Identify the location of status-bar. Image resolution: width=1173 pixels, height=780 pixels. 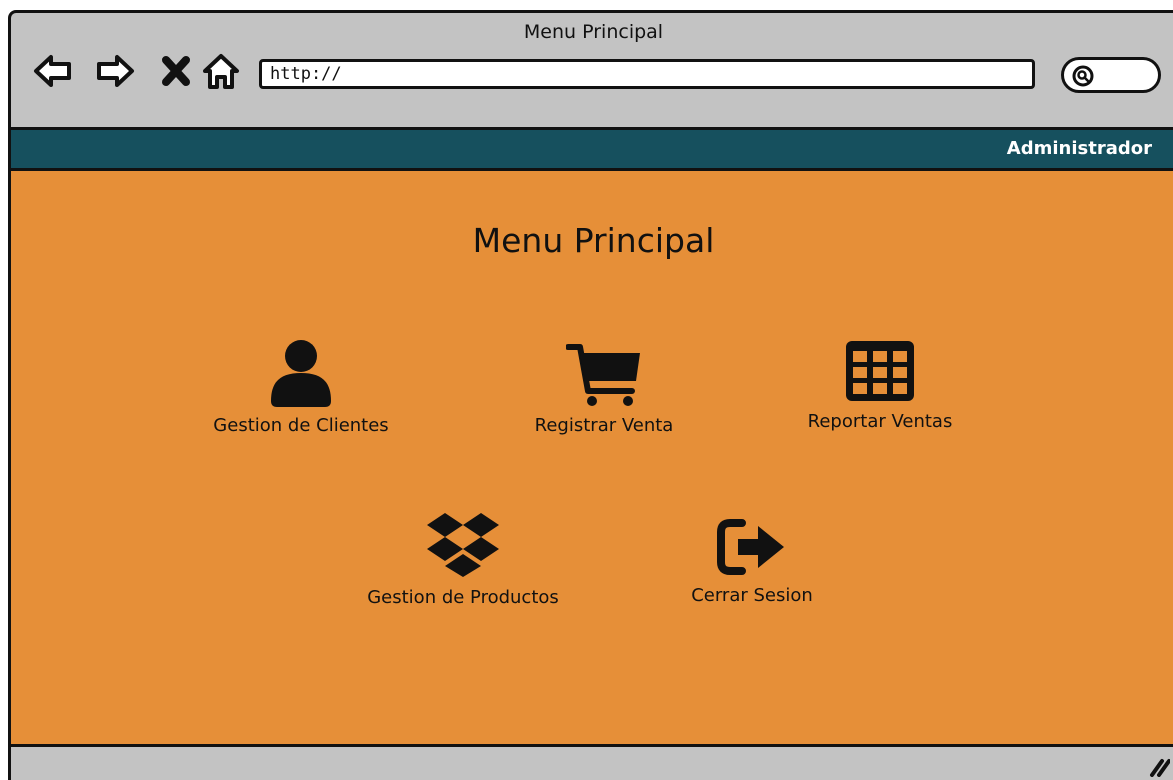
(592, 762).